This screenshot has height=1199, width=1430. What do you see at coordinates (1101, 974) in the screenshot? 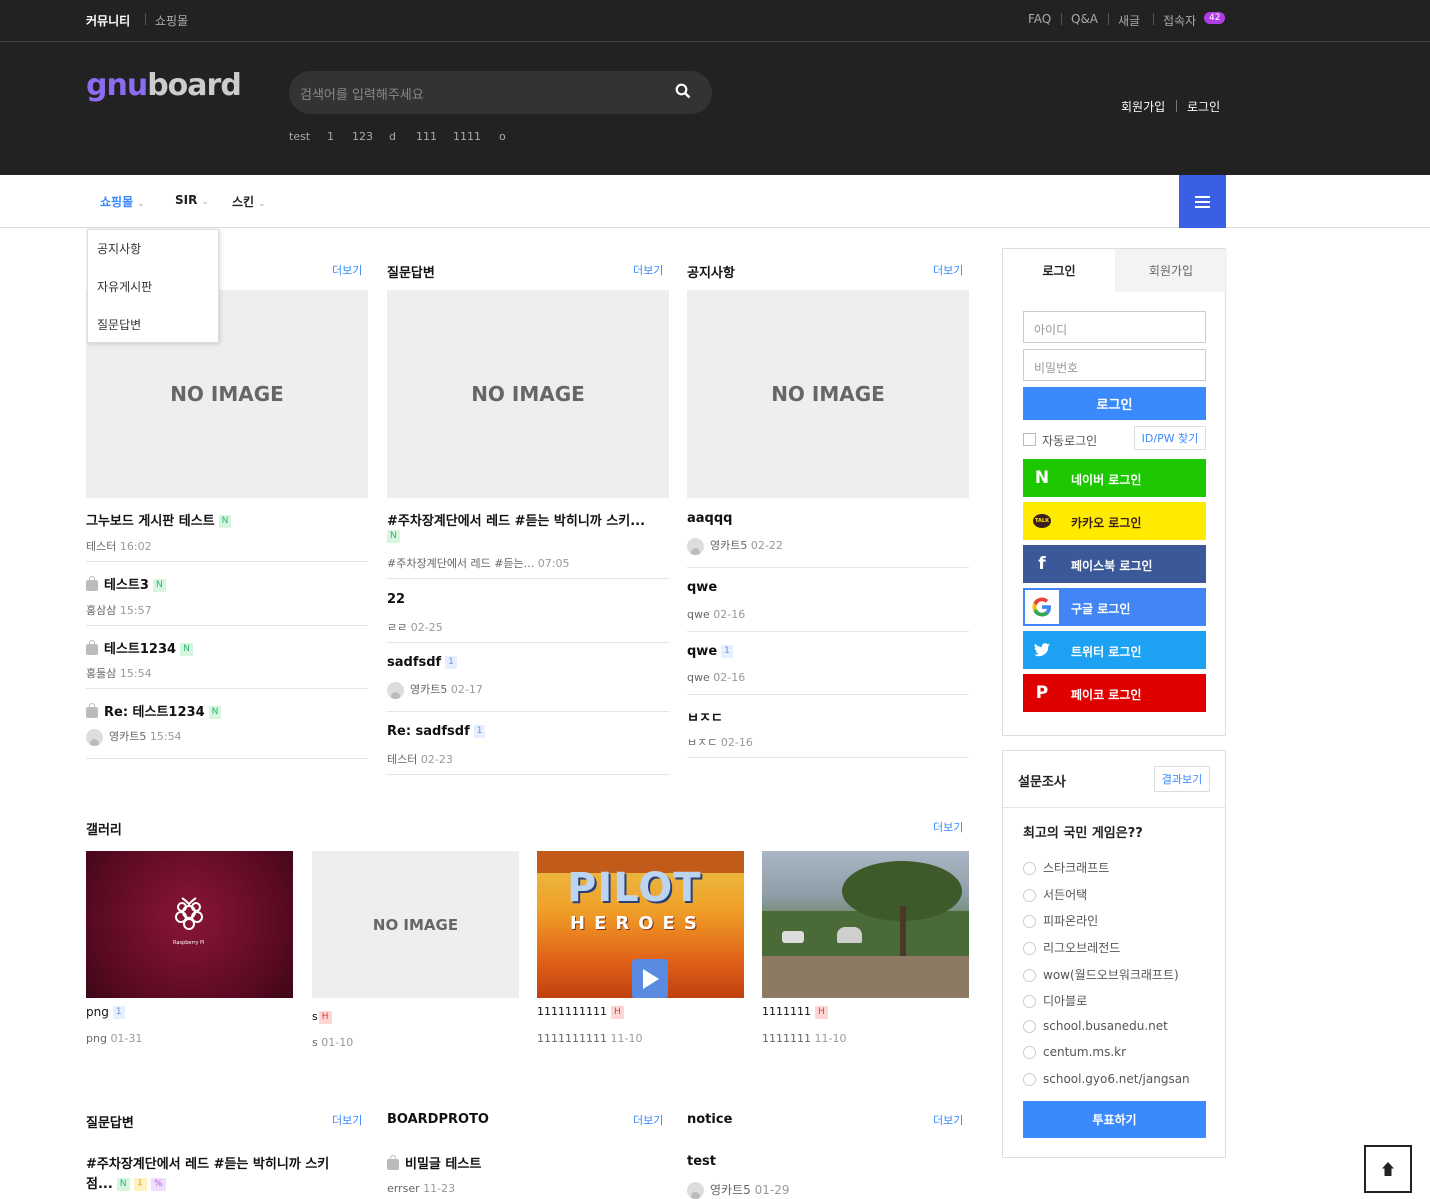
I see `poll-option: wow(월드오브워크래프트)` at bounding box center [1101, 974].